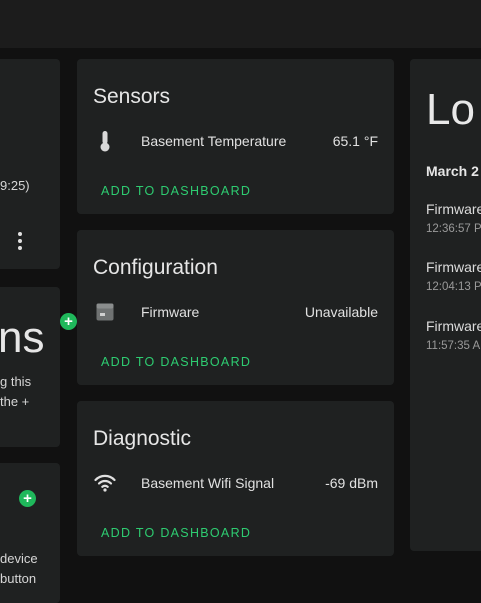  What do you see at coordinates (208, 483) in the screenshot?
I see `diagnostic-label: Basement Wifi Signal` at bounding box center [208, 483].